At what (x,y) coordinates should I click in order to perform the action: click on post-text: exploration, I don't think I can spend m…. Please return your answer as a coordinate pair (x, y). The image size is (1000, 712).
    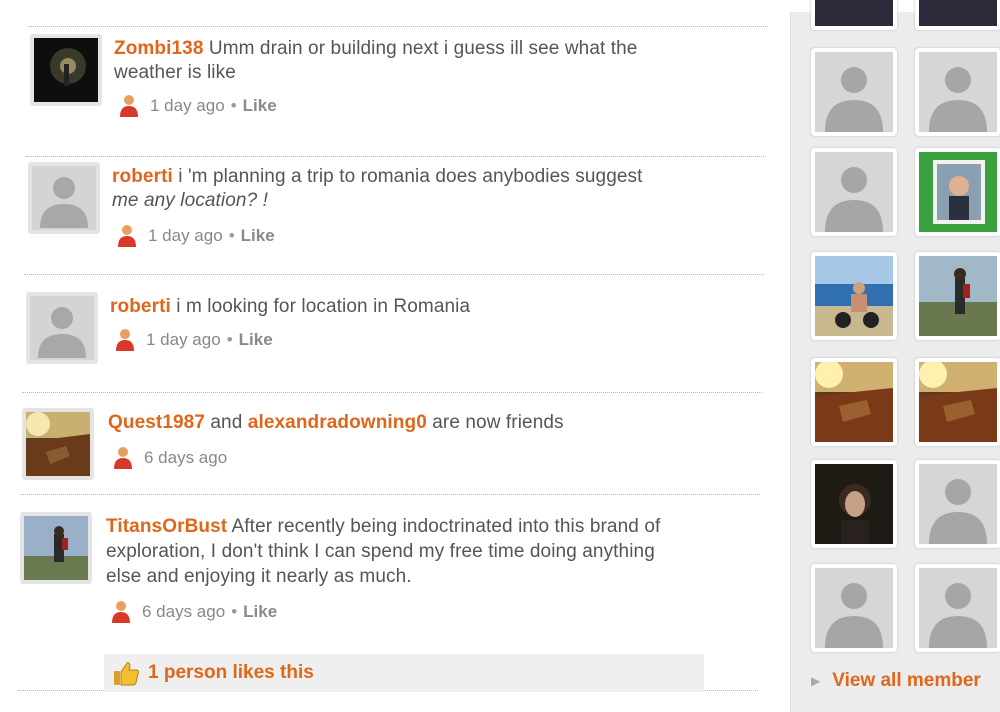
    Looking at the image, I should click on (380, 551).